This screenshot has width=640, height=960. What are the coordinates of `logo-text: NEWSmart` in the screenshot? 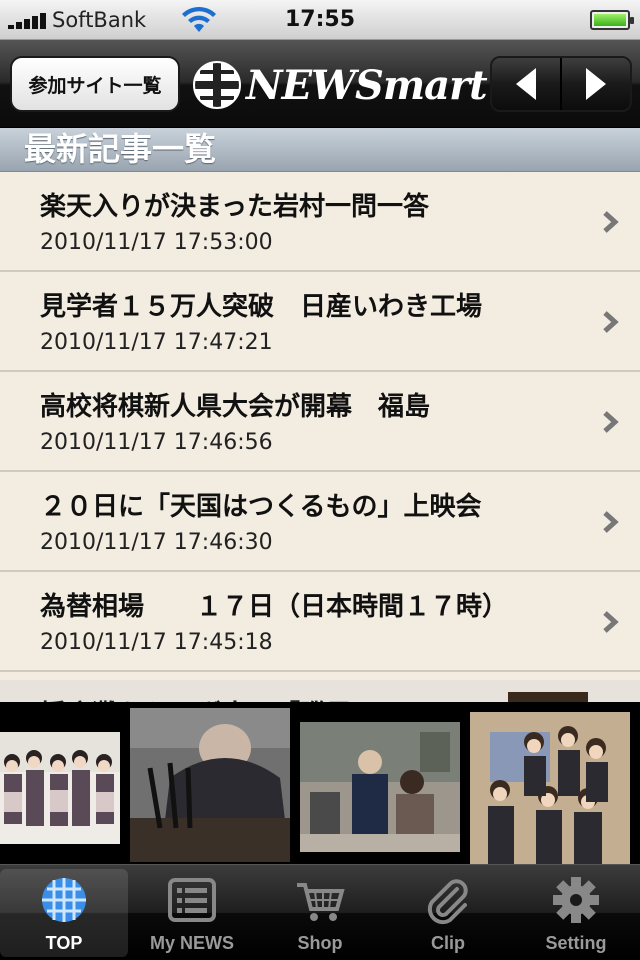 It's located at (367, 85).